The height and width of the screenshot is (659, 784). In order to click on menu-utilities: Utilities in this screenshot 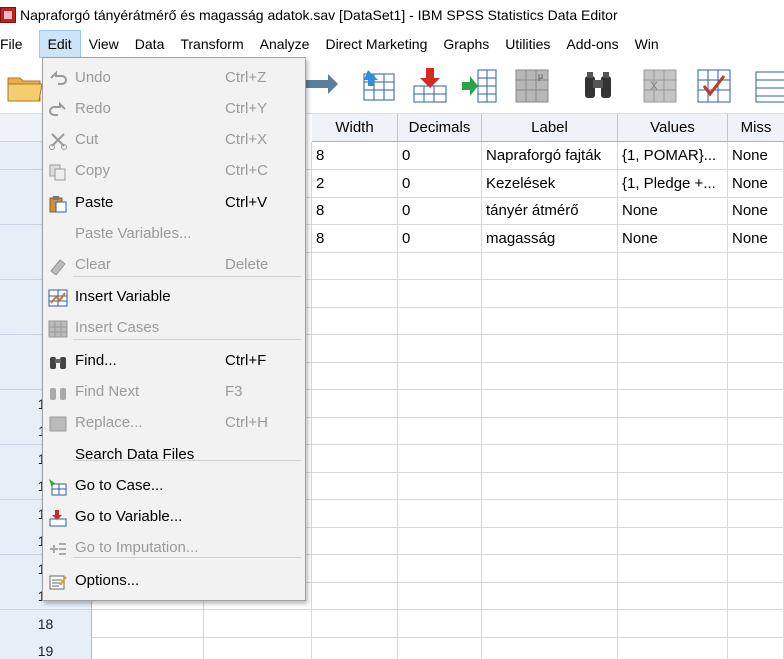, I will do `click(527, 44)`.